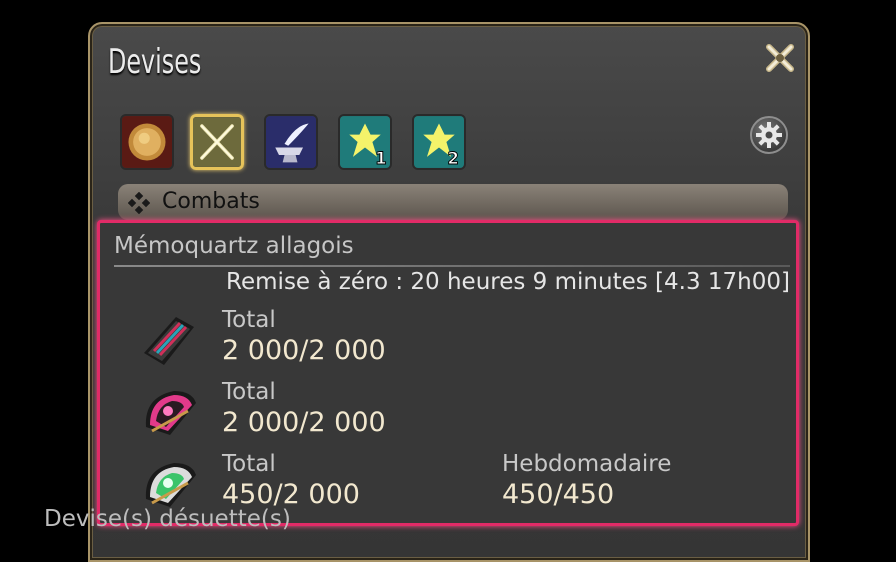  Describe the element at coordinates (452, 266) in the screenshot. I see `divider` at that location.